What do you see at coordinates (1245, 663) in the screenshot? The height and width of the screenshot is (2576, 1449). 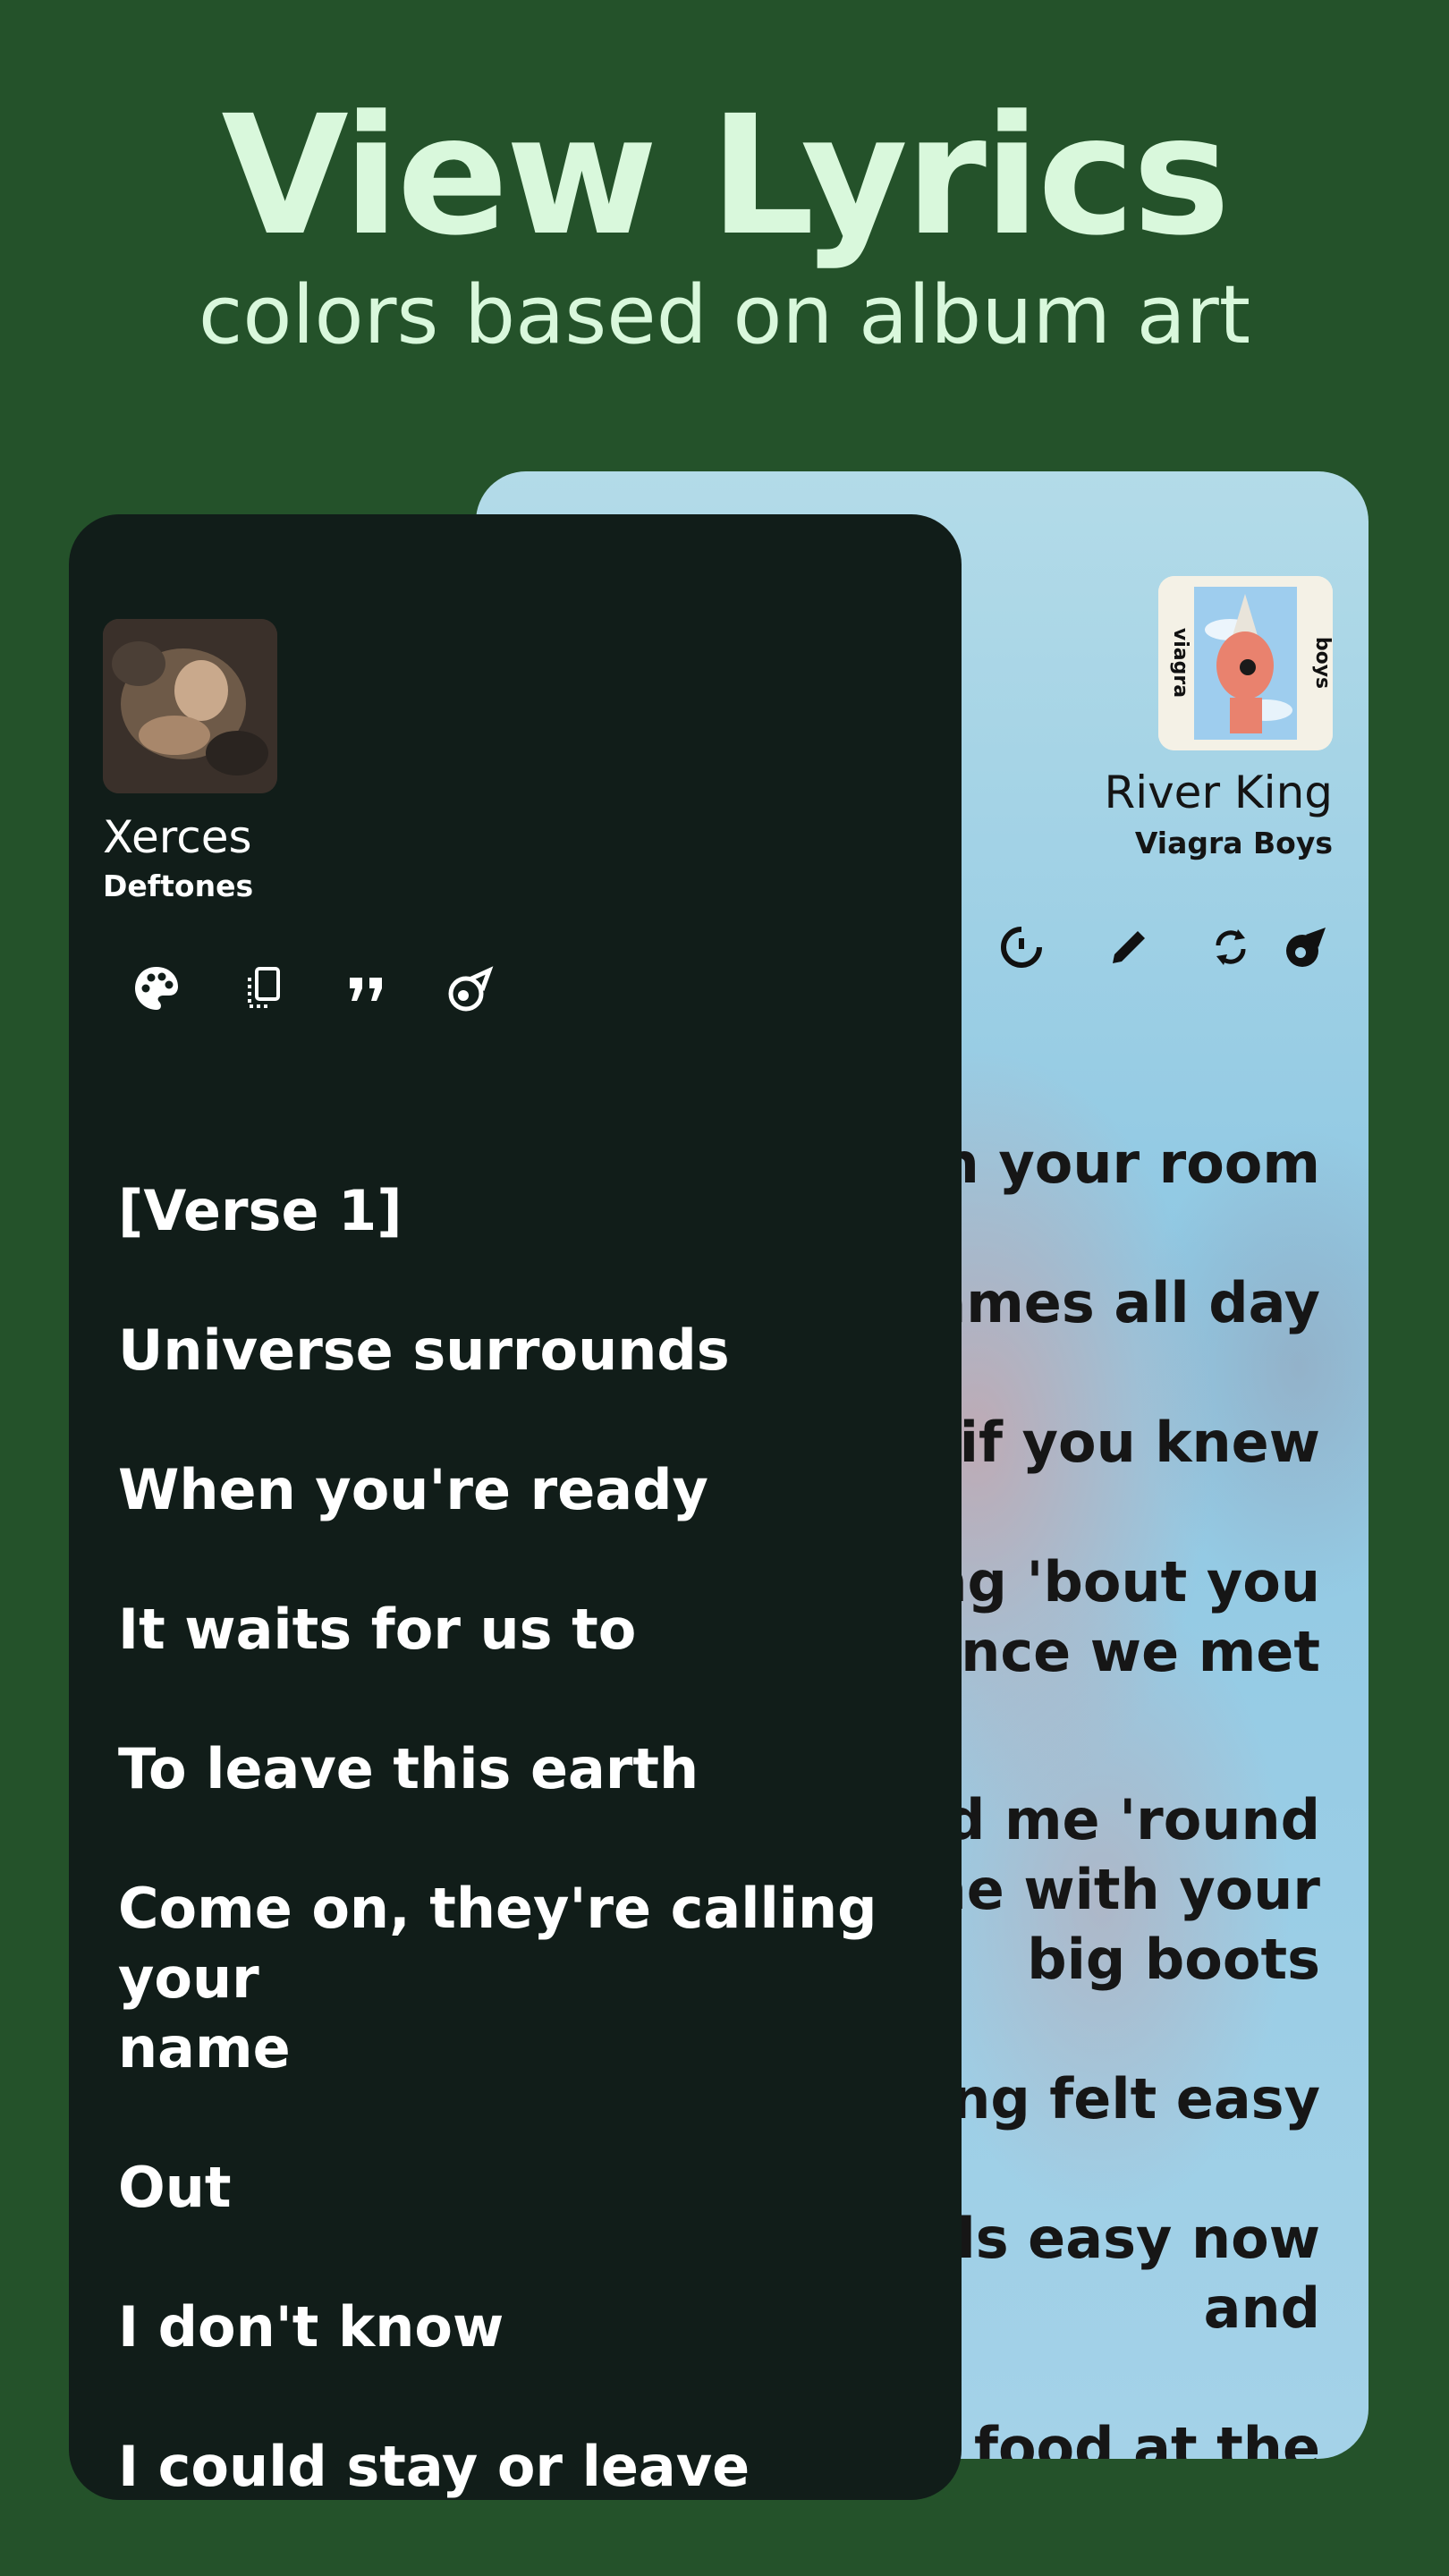 I see `album-art-river-king: viagra boys` at bounding box center [1245, 663].